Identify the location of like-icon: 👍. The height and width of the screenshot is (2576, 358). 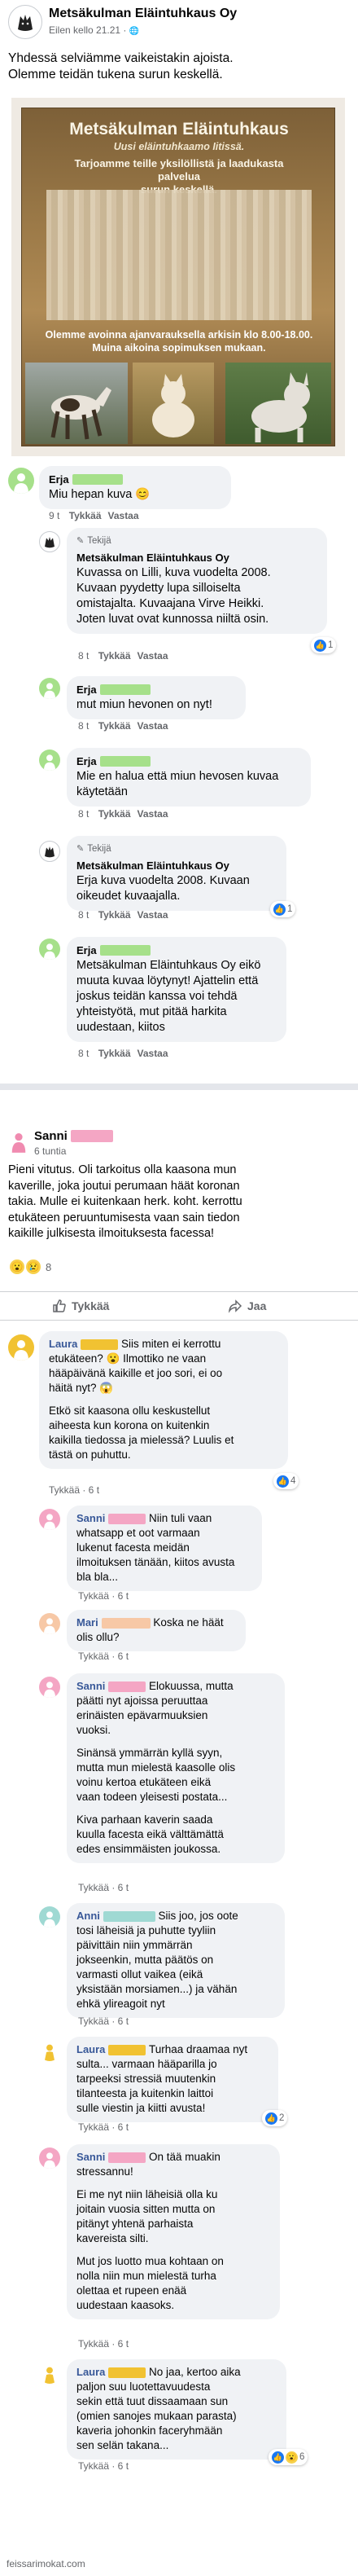
(320, 645).